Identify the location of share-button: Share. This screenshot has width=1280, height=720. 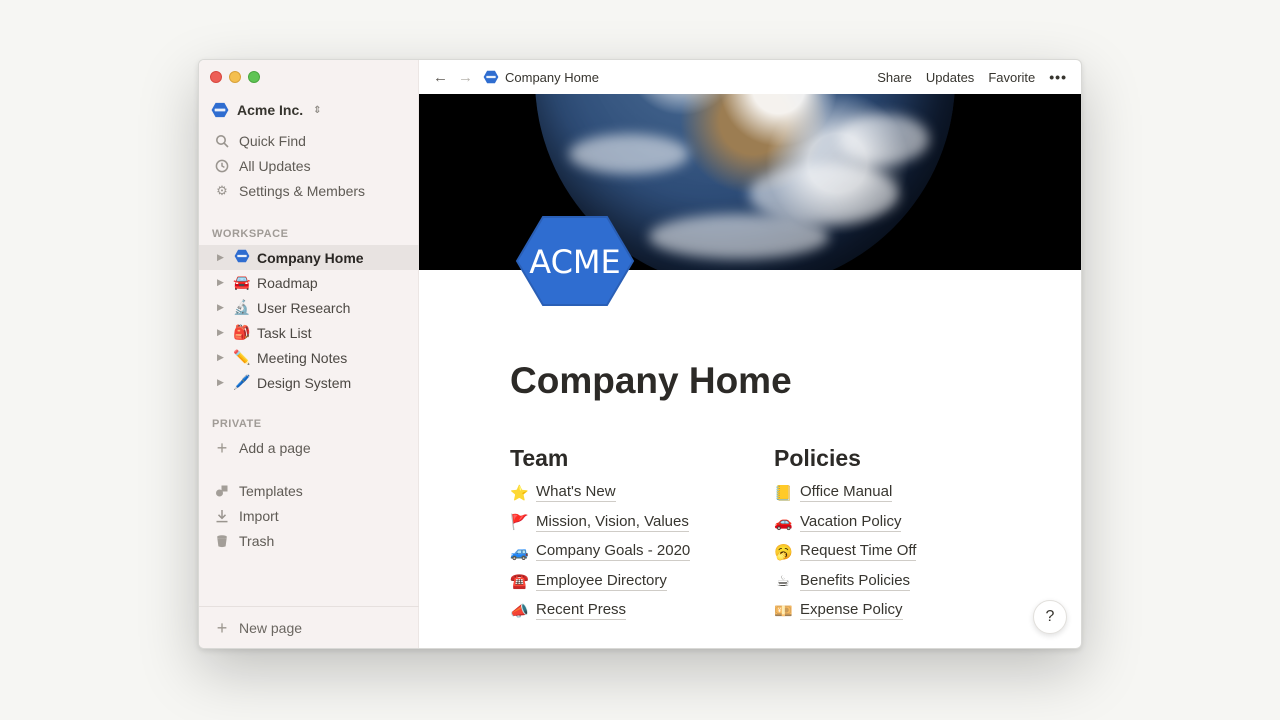
(894, 77).